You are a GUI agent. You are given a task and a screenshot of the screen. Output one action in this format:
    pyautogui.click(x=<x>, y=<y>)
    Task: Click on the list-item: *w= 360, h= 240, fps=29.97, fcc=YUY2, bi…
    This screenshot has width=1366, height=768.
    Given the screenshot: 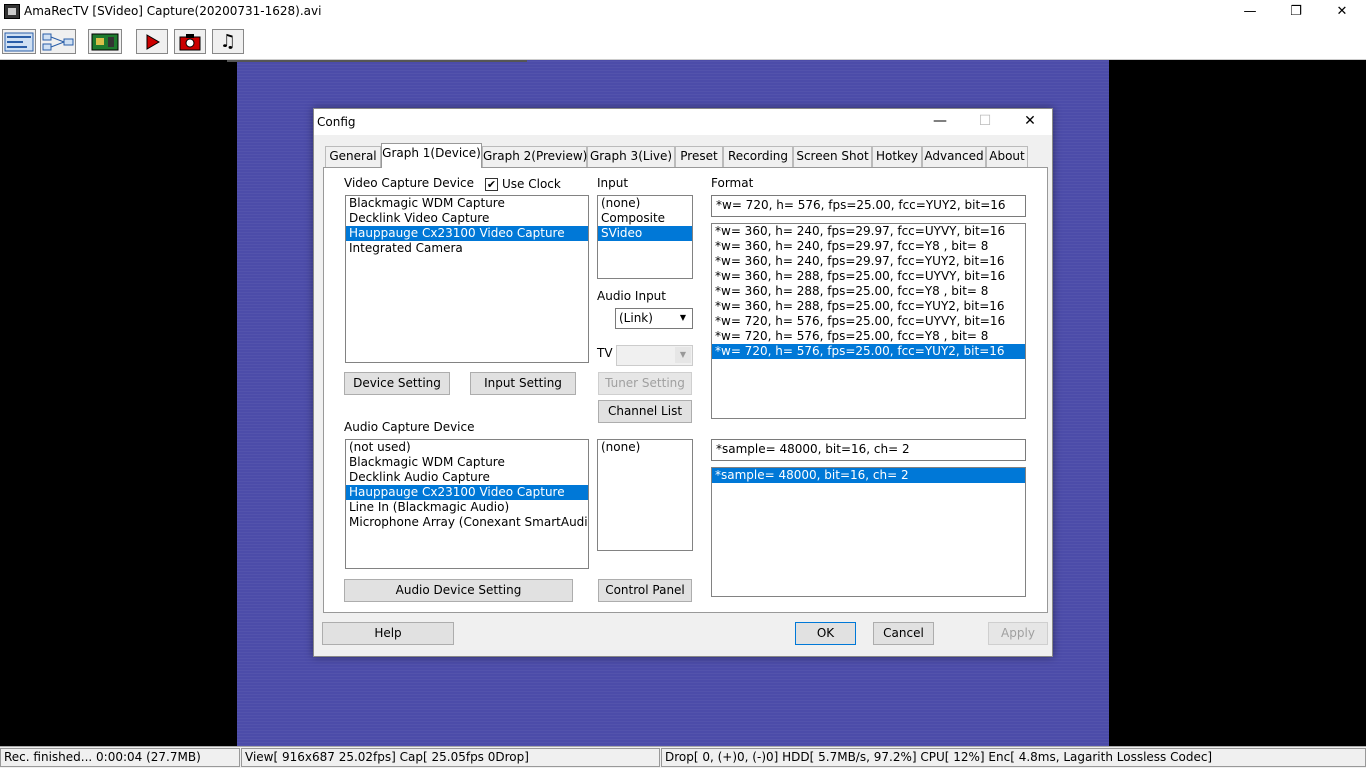 What is the action you would take?
    pyautogui.click(x=868, y=261)
    